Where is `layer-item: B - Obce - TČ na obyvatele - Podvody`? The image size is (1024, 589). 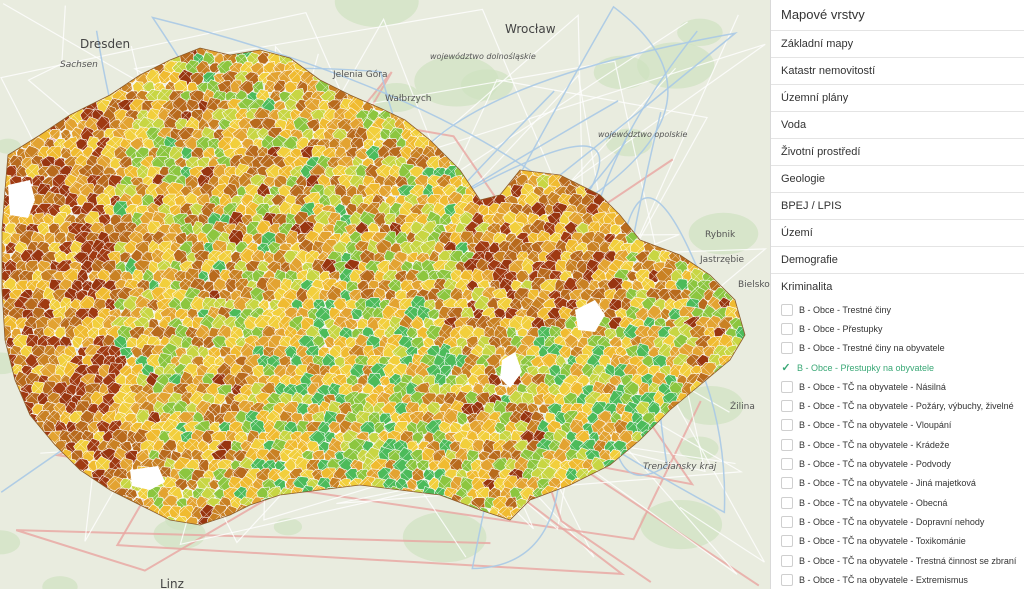 layer-item: B - Obce - TČ na obyvatele - Podvody is located at coordinates (897, 463).